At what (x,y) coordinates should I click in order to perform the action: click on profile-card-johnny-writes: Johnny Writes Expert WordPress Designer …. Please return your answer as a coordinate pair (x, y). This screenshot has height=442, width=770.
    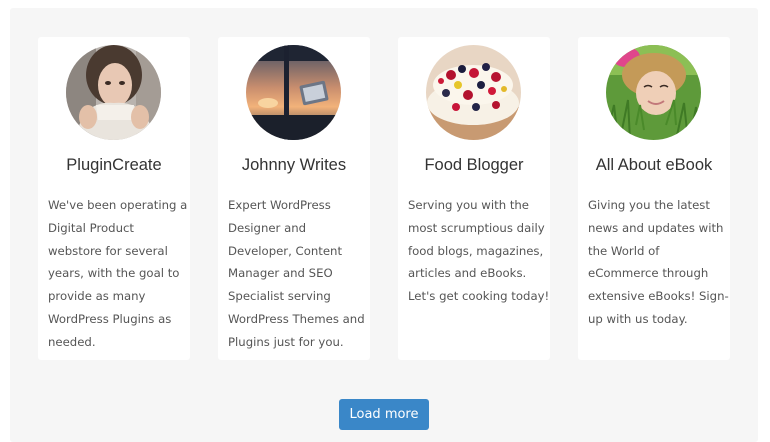
    Looking at the image, I should click on (294, 198).